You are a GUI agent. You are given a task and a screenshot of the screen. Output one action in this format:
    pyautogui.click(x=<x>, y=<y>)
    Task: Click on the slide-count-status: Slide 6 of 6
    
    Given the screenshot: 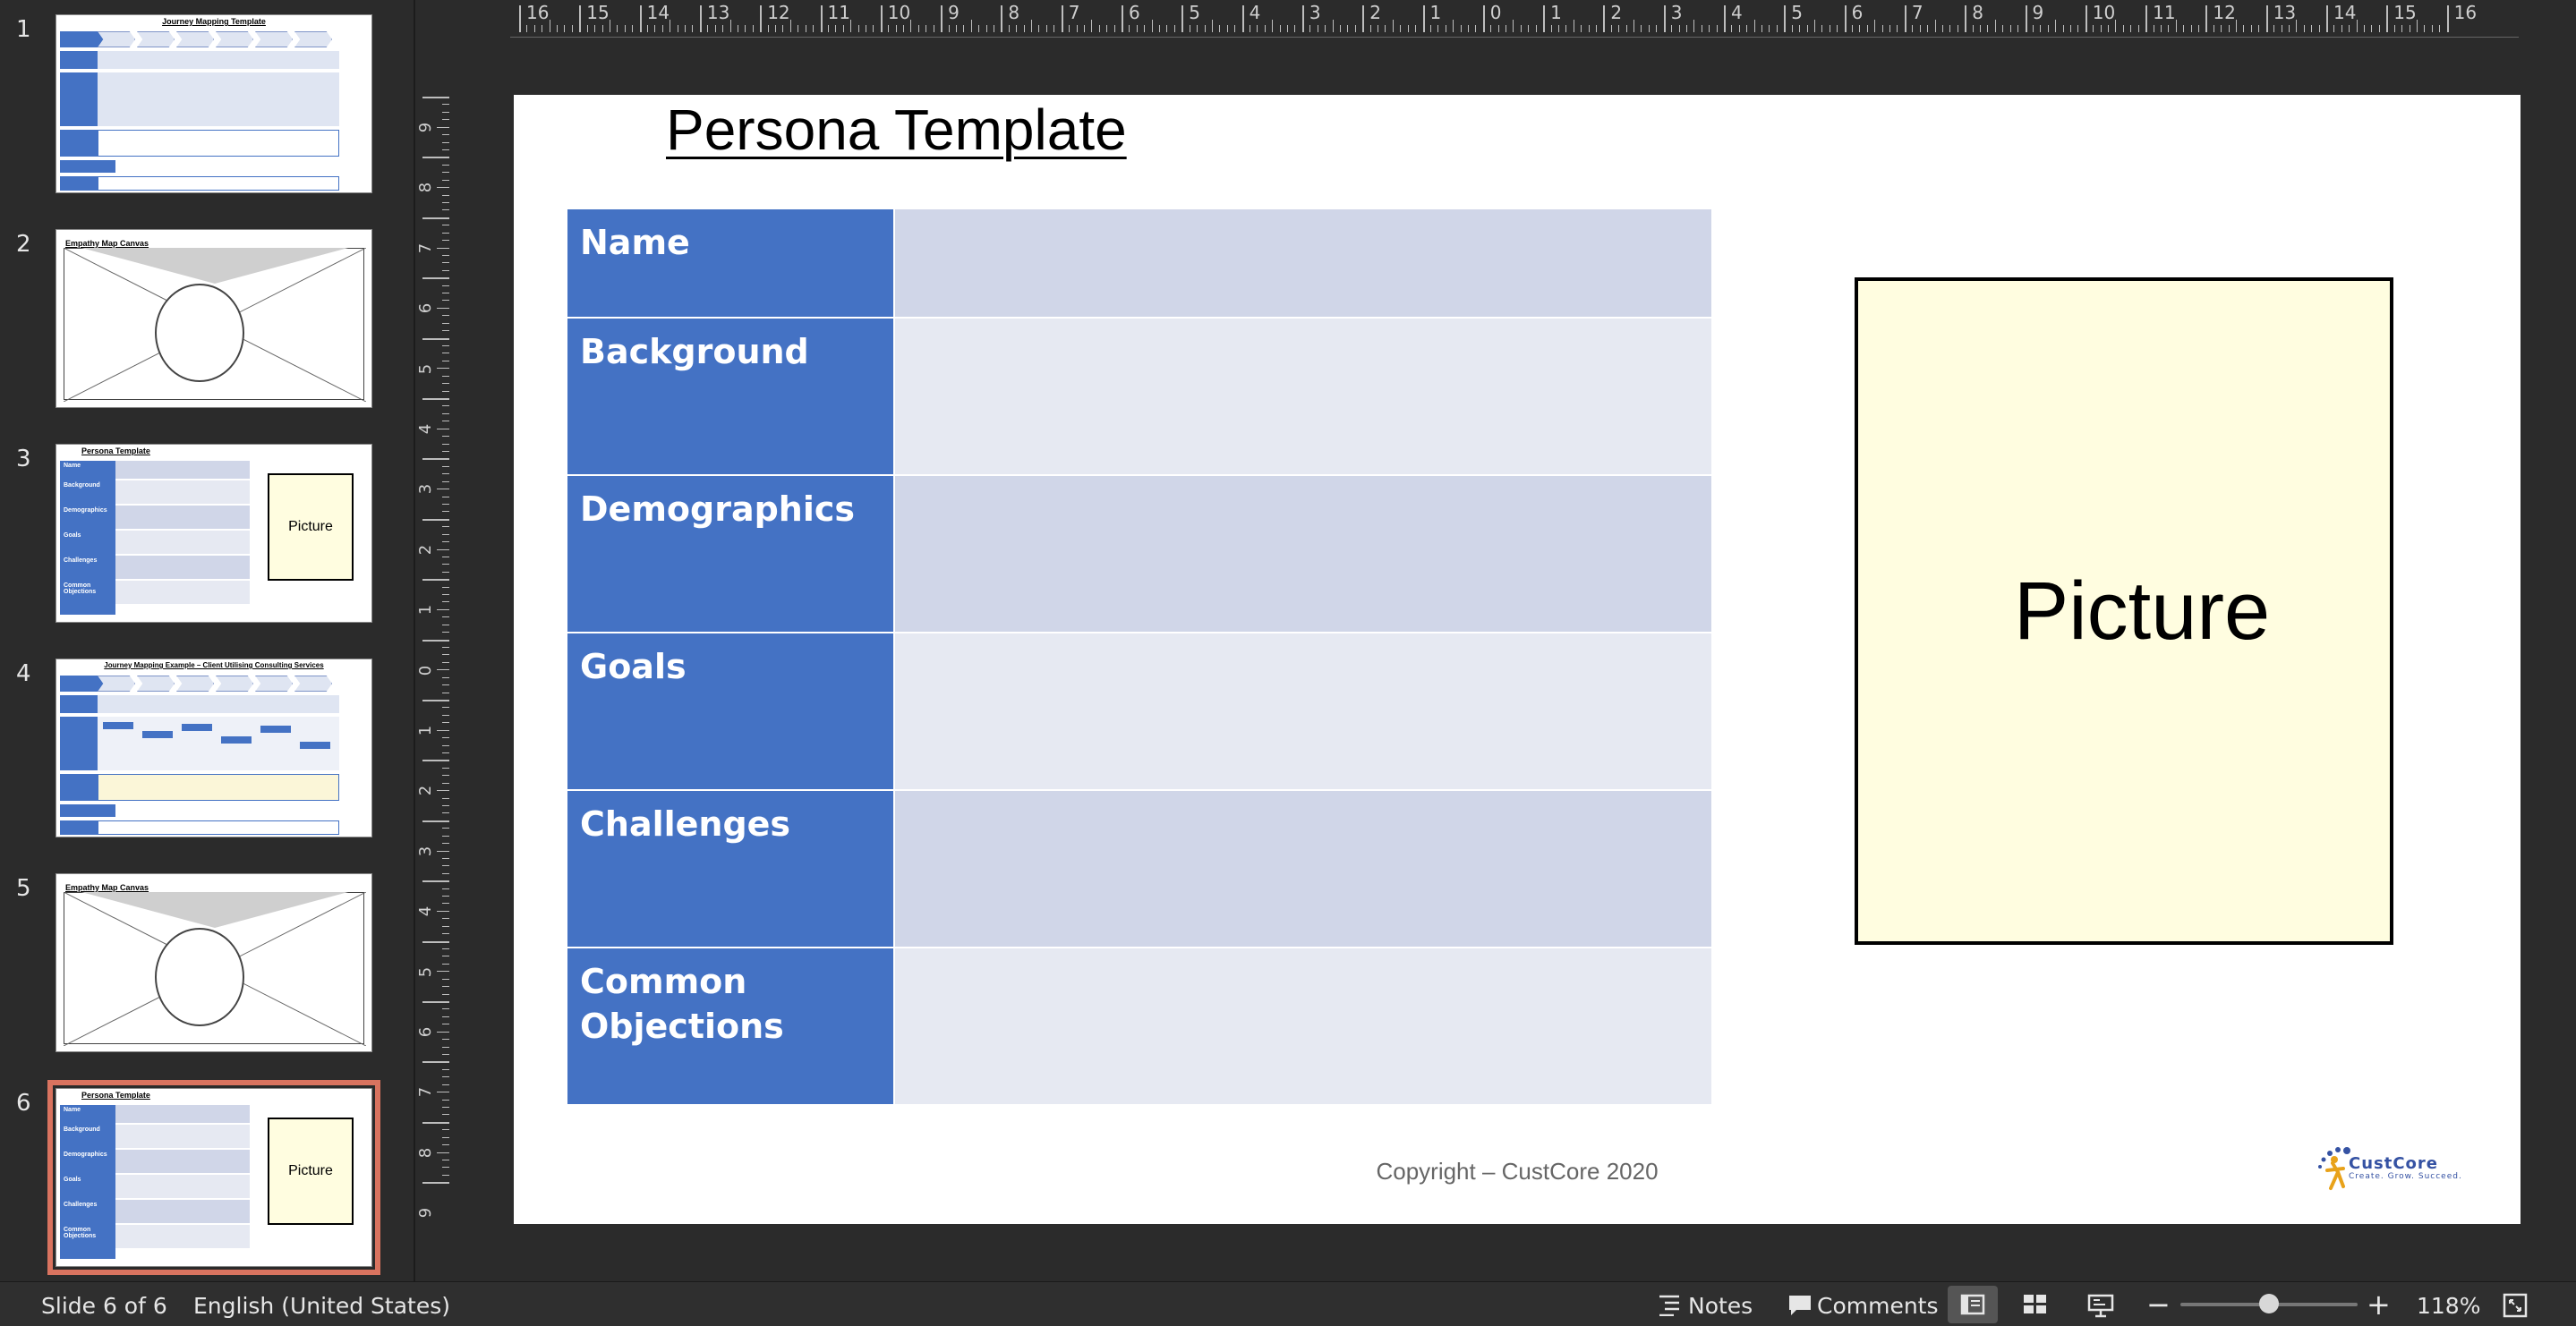 What is the action you would take?
    pyautogui.click(x=104, y=1306)
    